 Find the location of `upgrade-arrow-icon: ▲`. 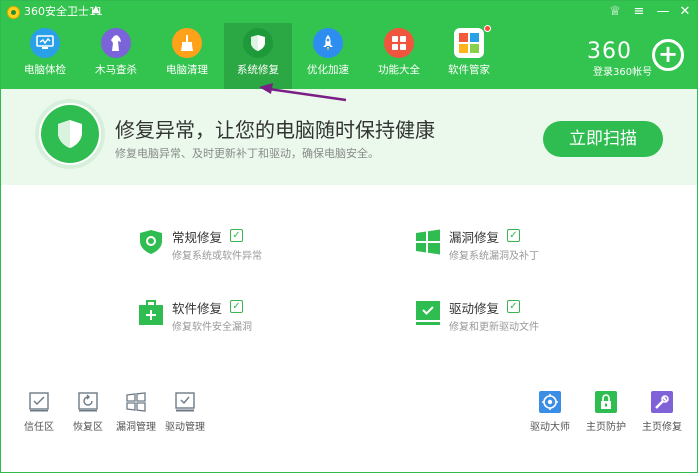

upgrade-arrow-icon: ▲ is located at coordinates (96, 9).